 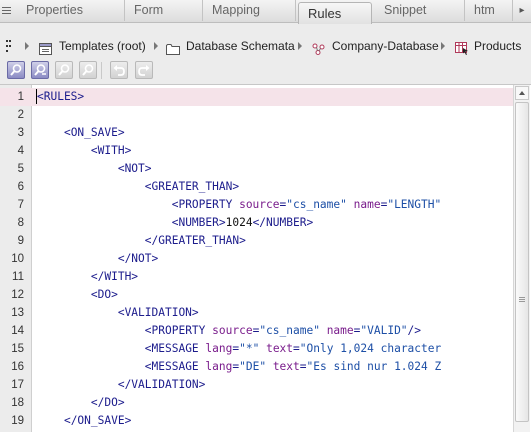 What do you see at coordinates (256, 385) in the screenshot?
I see `code-line: 17 </VALIDATION>` at bounding box center [256, 385].